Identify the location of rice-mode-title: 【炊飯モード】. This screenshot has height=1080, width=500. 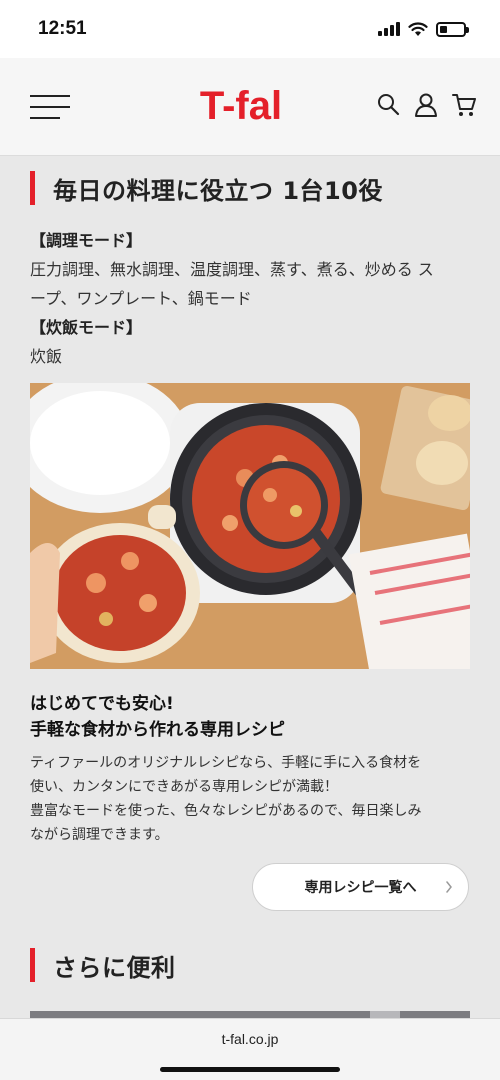
(86, 327).